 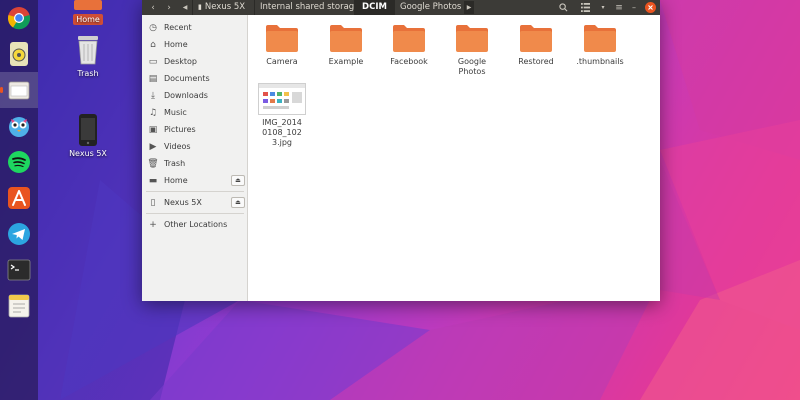 I want to click on forward-button: ›, so click(x=169, y=7).